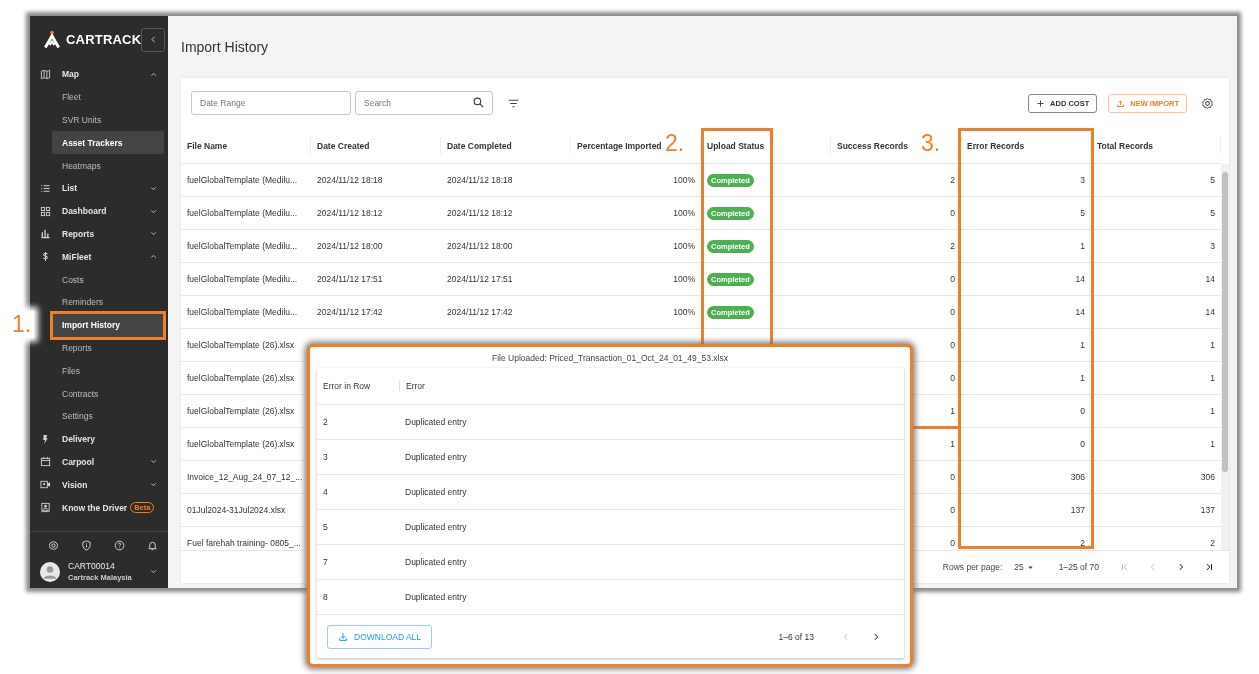 This screenshot has height=674, width=1259. Describe the element at coordinates (325, 492) in the screenshot. I see `table-cell-text: 4` at that location.